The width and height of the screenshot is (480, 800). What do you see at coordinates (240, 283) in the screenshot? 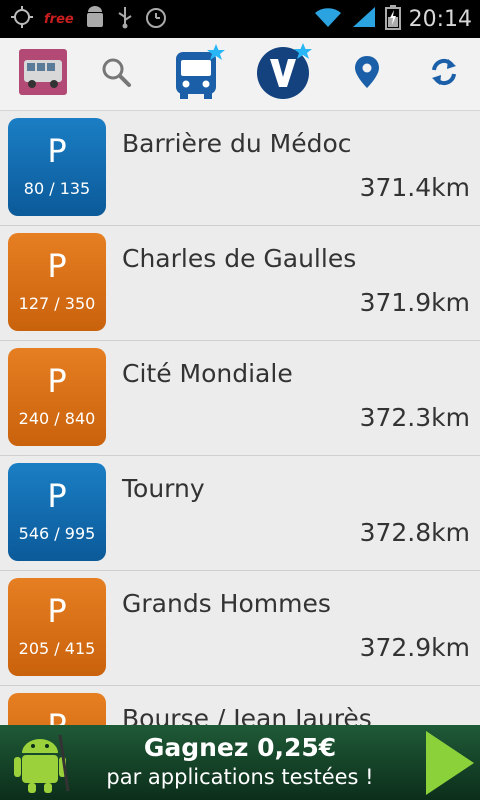
I see `list-item: P 127 / 350 Charles de Gaulles 371.9km` at bounding box center [240, 283].